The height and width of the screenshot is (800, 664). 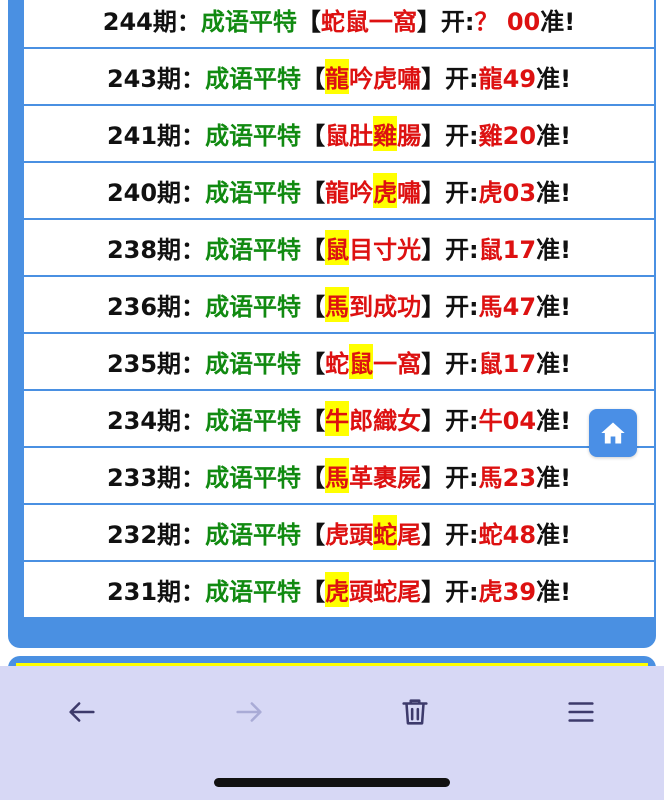 What do you see at coordinates (409, 592) in the screenshot?
I see `idiom-char: 尾` at bounding box center [409, 592].